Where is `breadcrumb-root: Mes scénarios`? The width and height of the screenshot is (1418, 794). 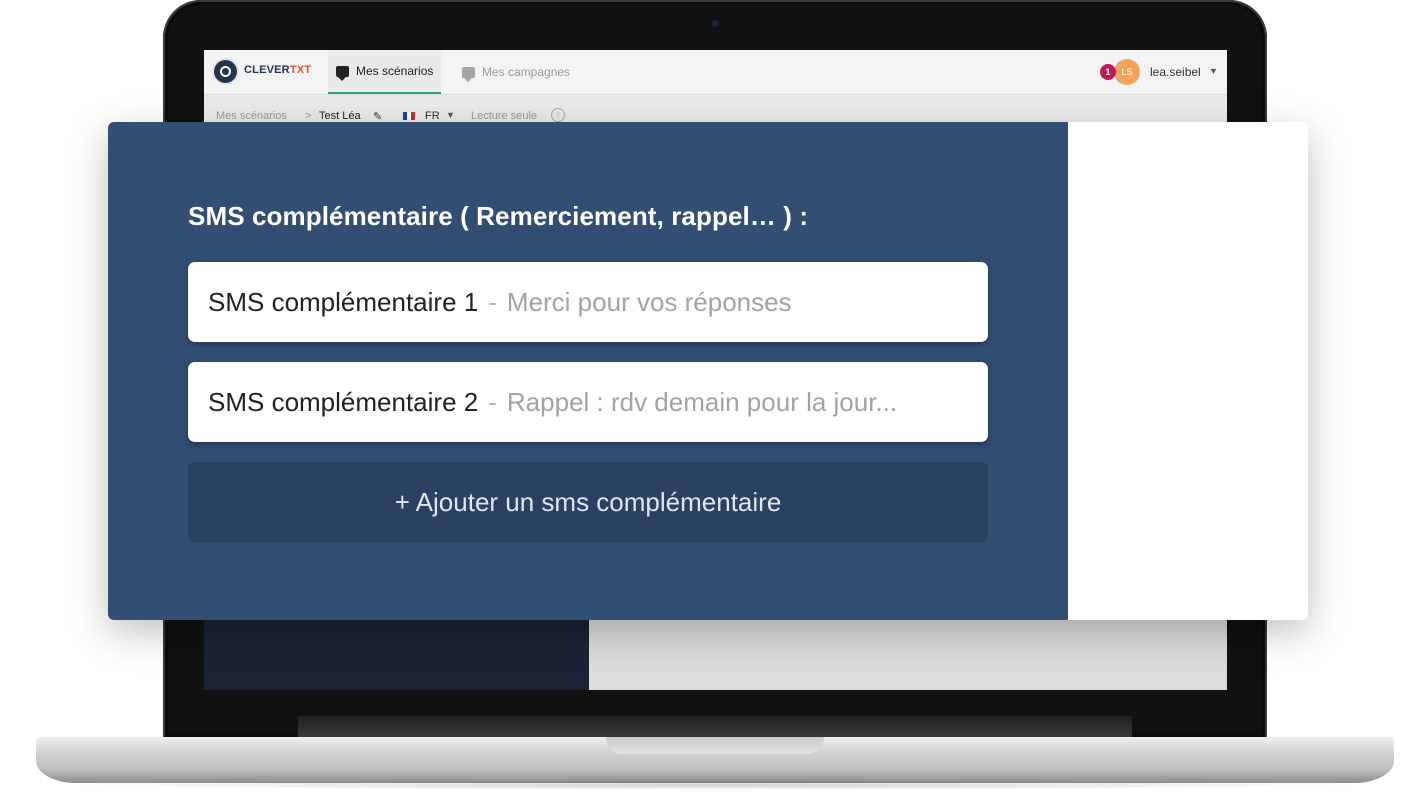
breadcrumb-root: Mes scénarios is located at coordinates (251, 116).